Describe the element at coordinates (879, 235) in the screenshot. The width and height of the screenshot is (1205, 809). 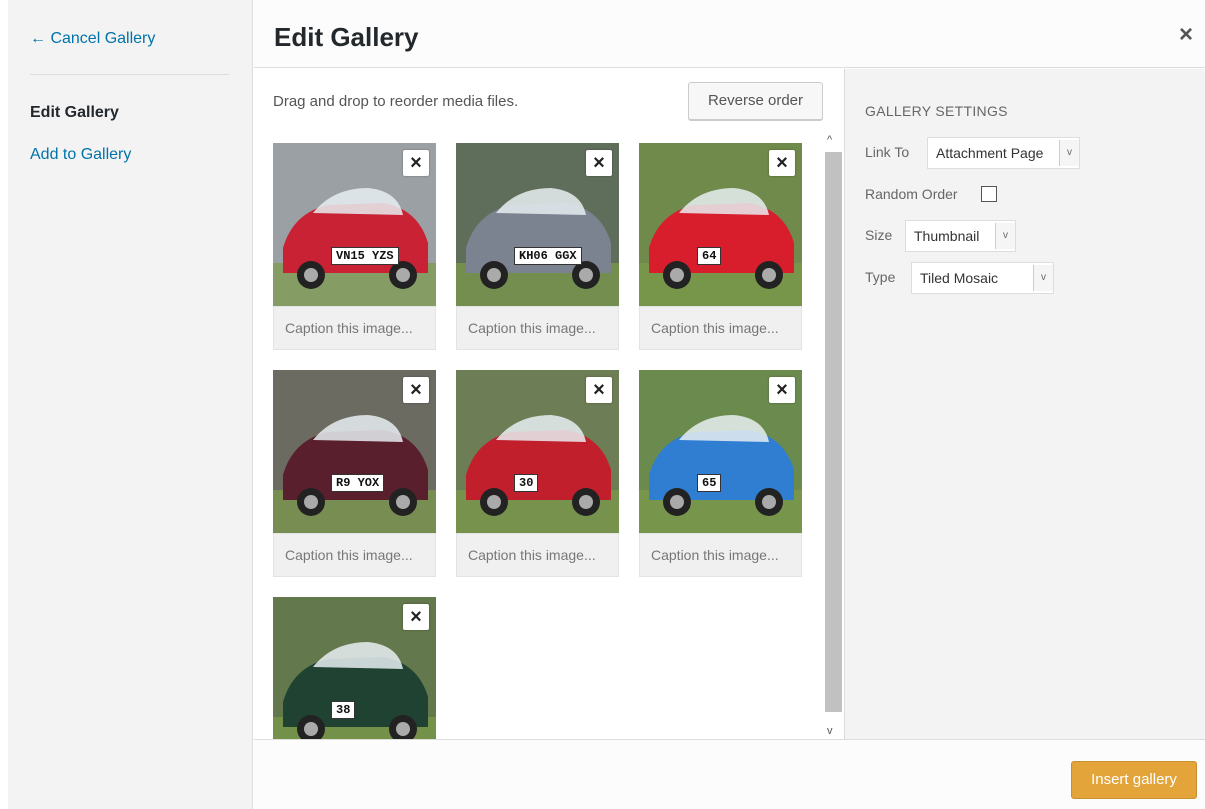
I see `size-label: Size` at that location.